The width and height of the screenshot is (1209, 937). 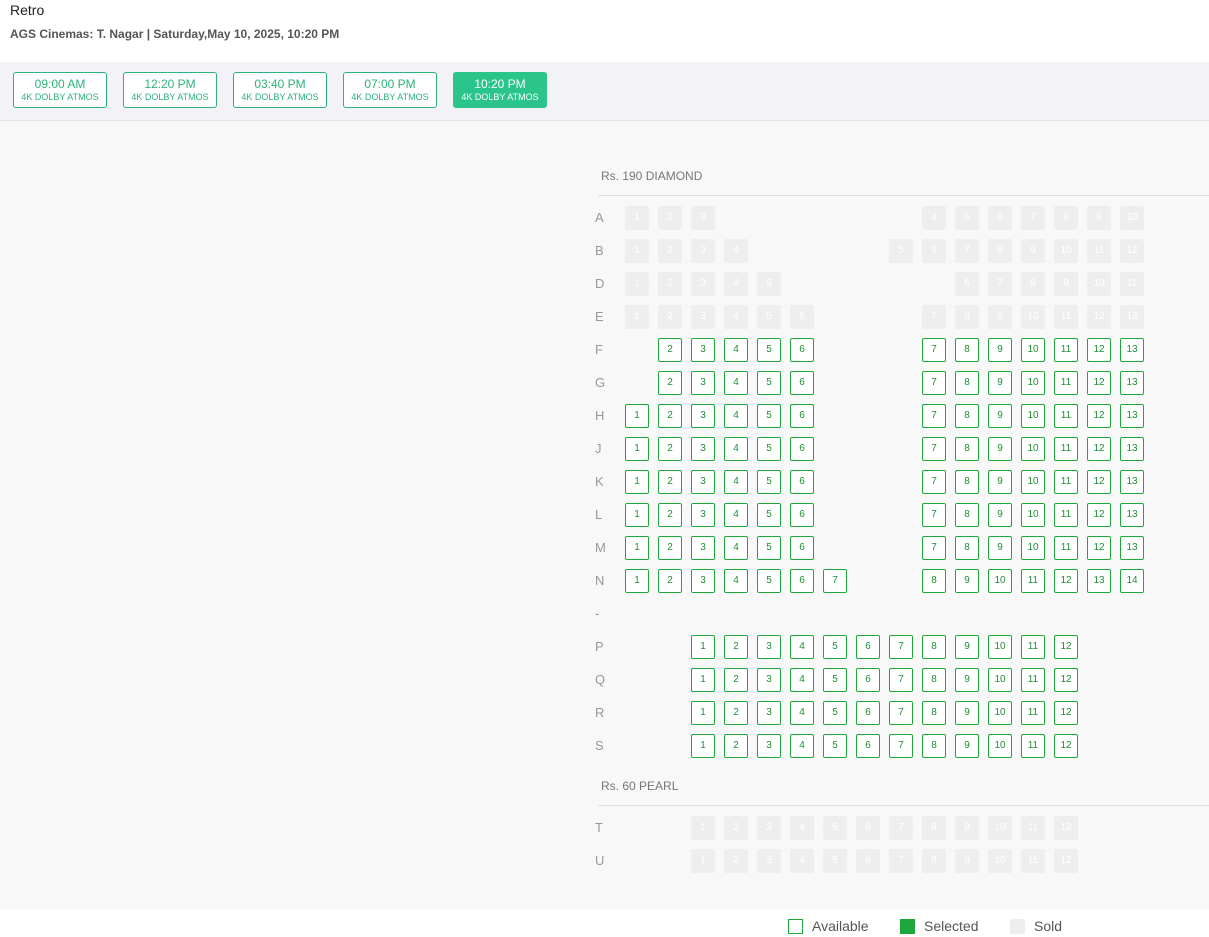 I want to click on seat-L-2: 2, so click(x=670, y=515).